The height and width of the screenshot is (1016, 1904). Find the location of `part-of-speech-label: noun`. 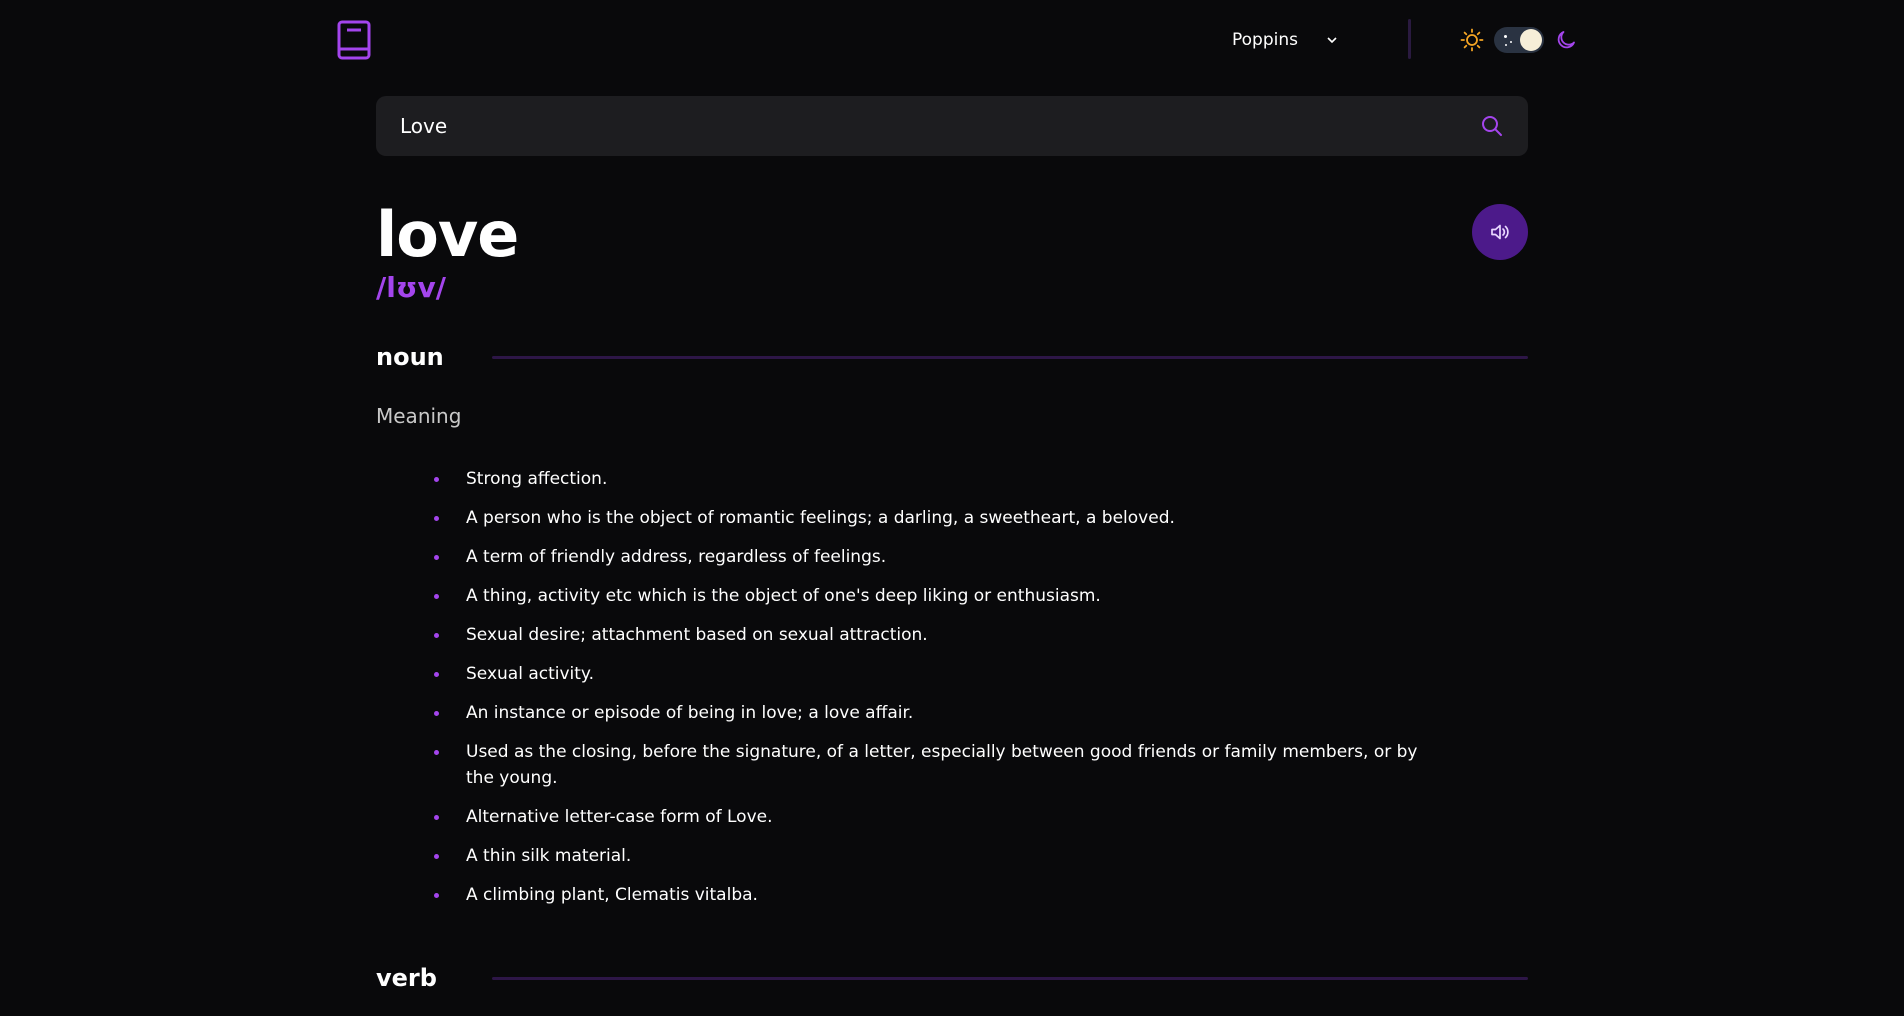

part-of-speech-label: noun is located at coordinates (410, 357).